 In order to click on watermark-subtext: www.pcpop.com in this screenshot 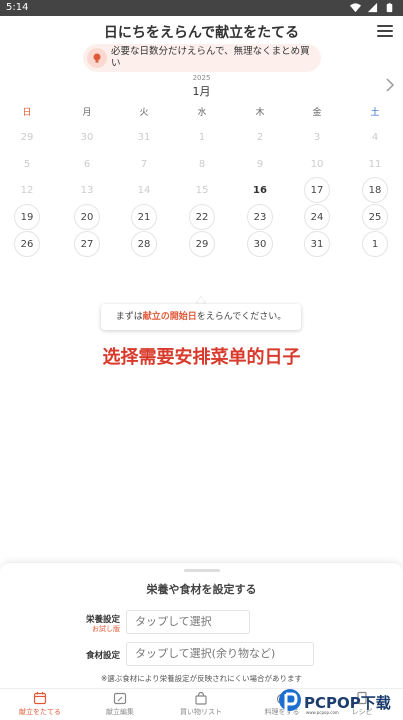, I will do `click(322, 712)`.